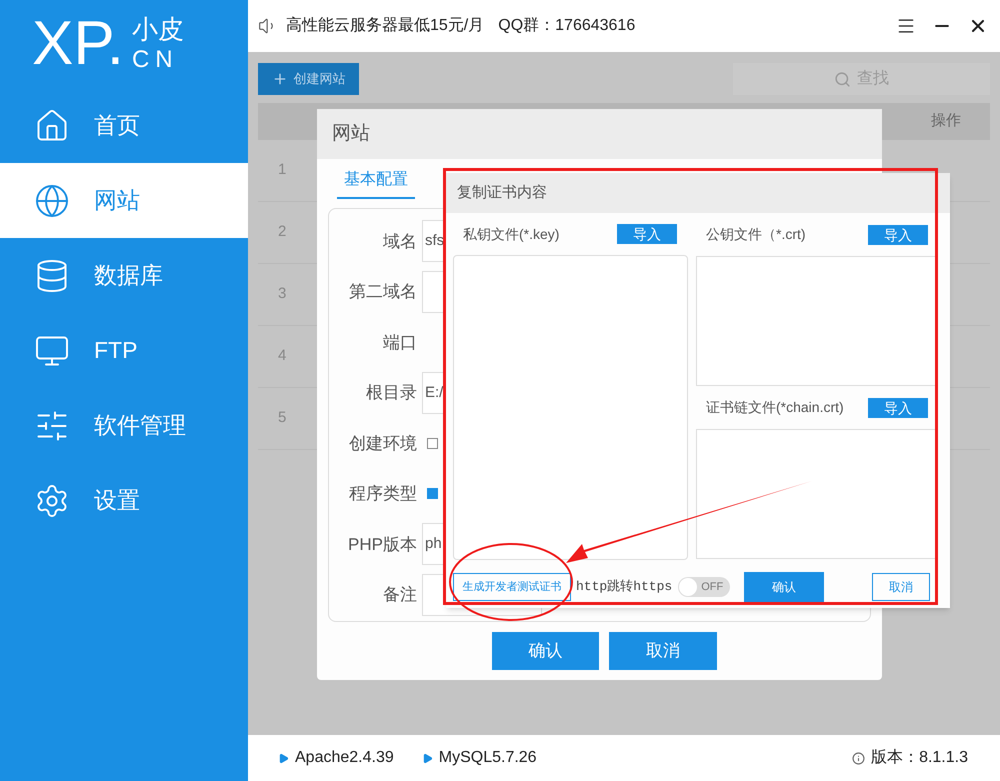 This screenshot has width=1000, height=781. What do you see at coordinates (382, 494) in the screenshot?
I see `field-label: 程序类型` at bounding box center [382, 494].